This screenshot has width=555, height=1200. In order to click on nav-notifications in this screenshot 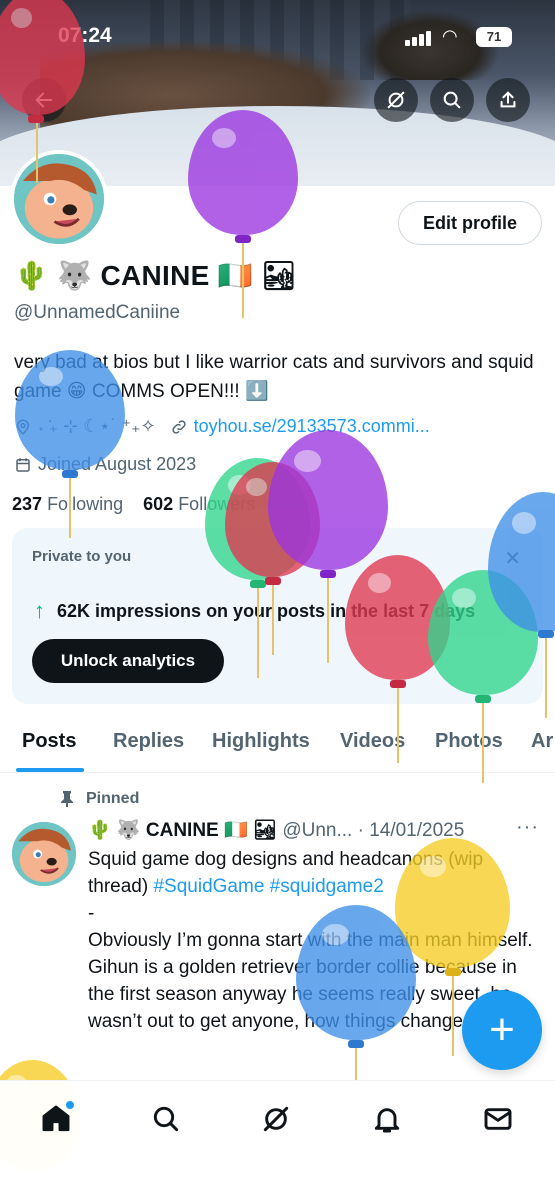, I will do `click(387, 1119)`.